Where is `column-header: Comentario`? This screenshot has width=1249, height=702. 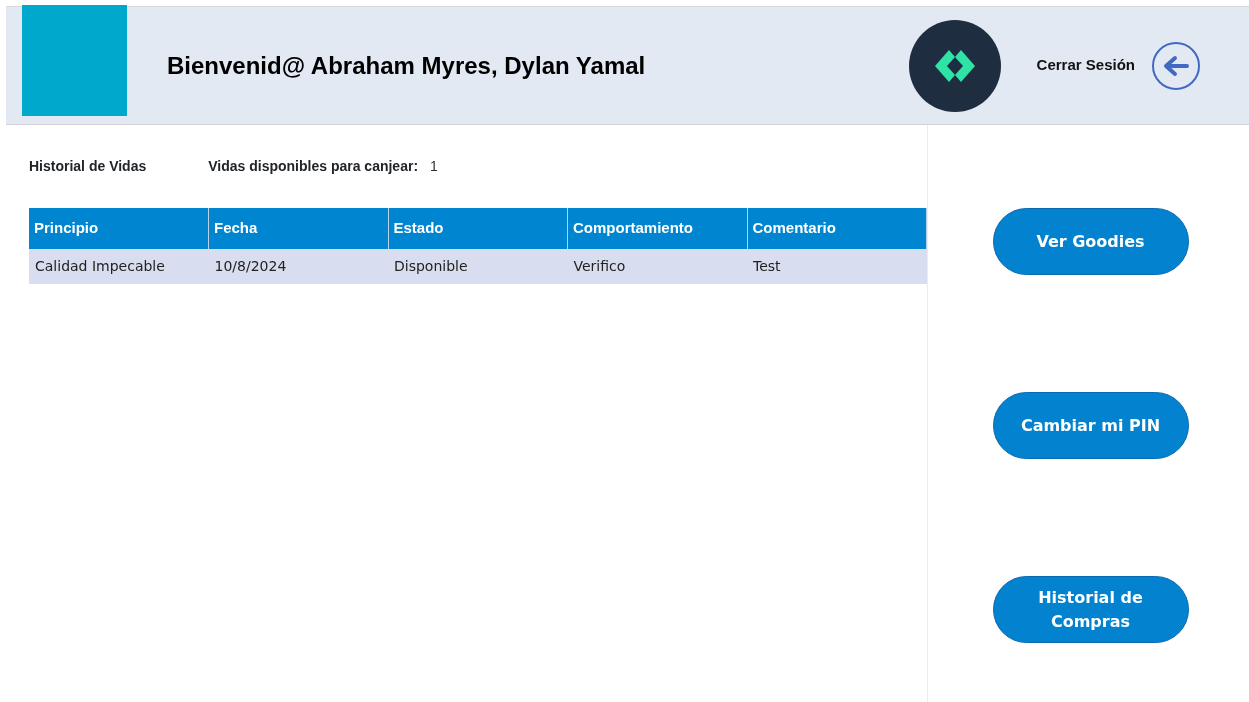
column-header: Comentario is located at coordinates (837, 228).